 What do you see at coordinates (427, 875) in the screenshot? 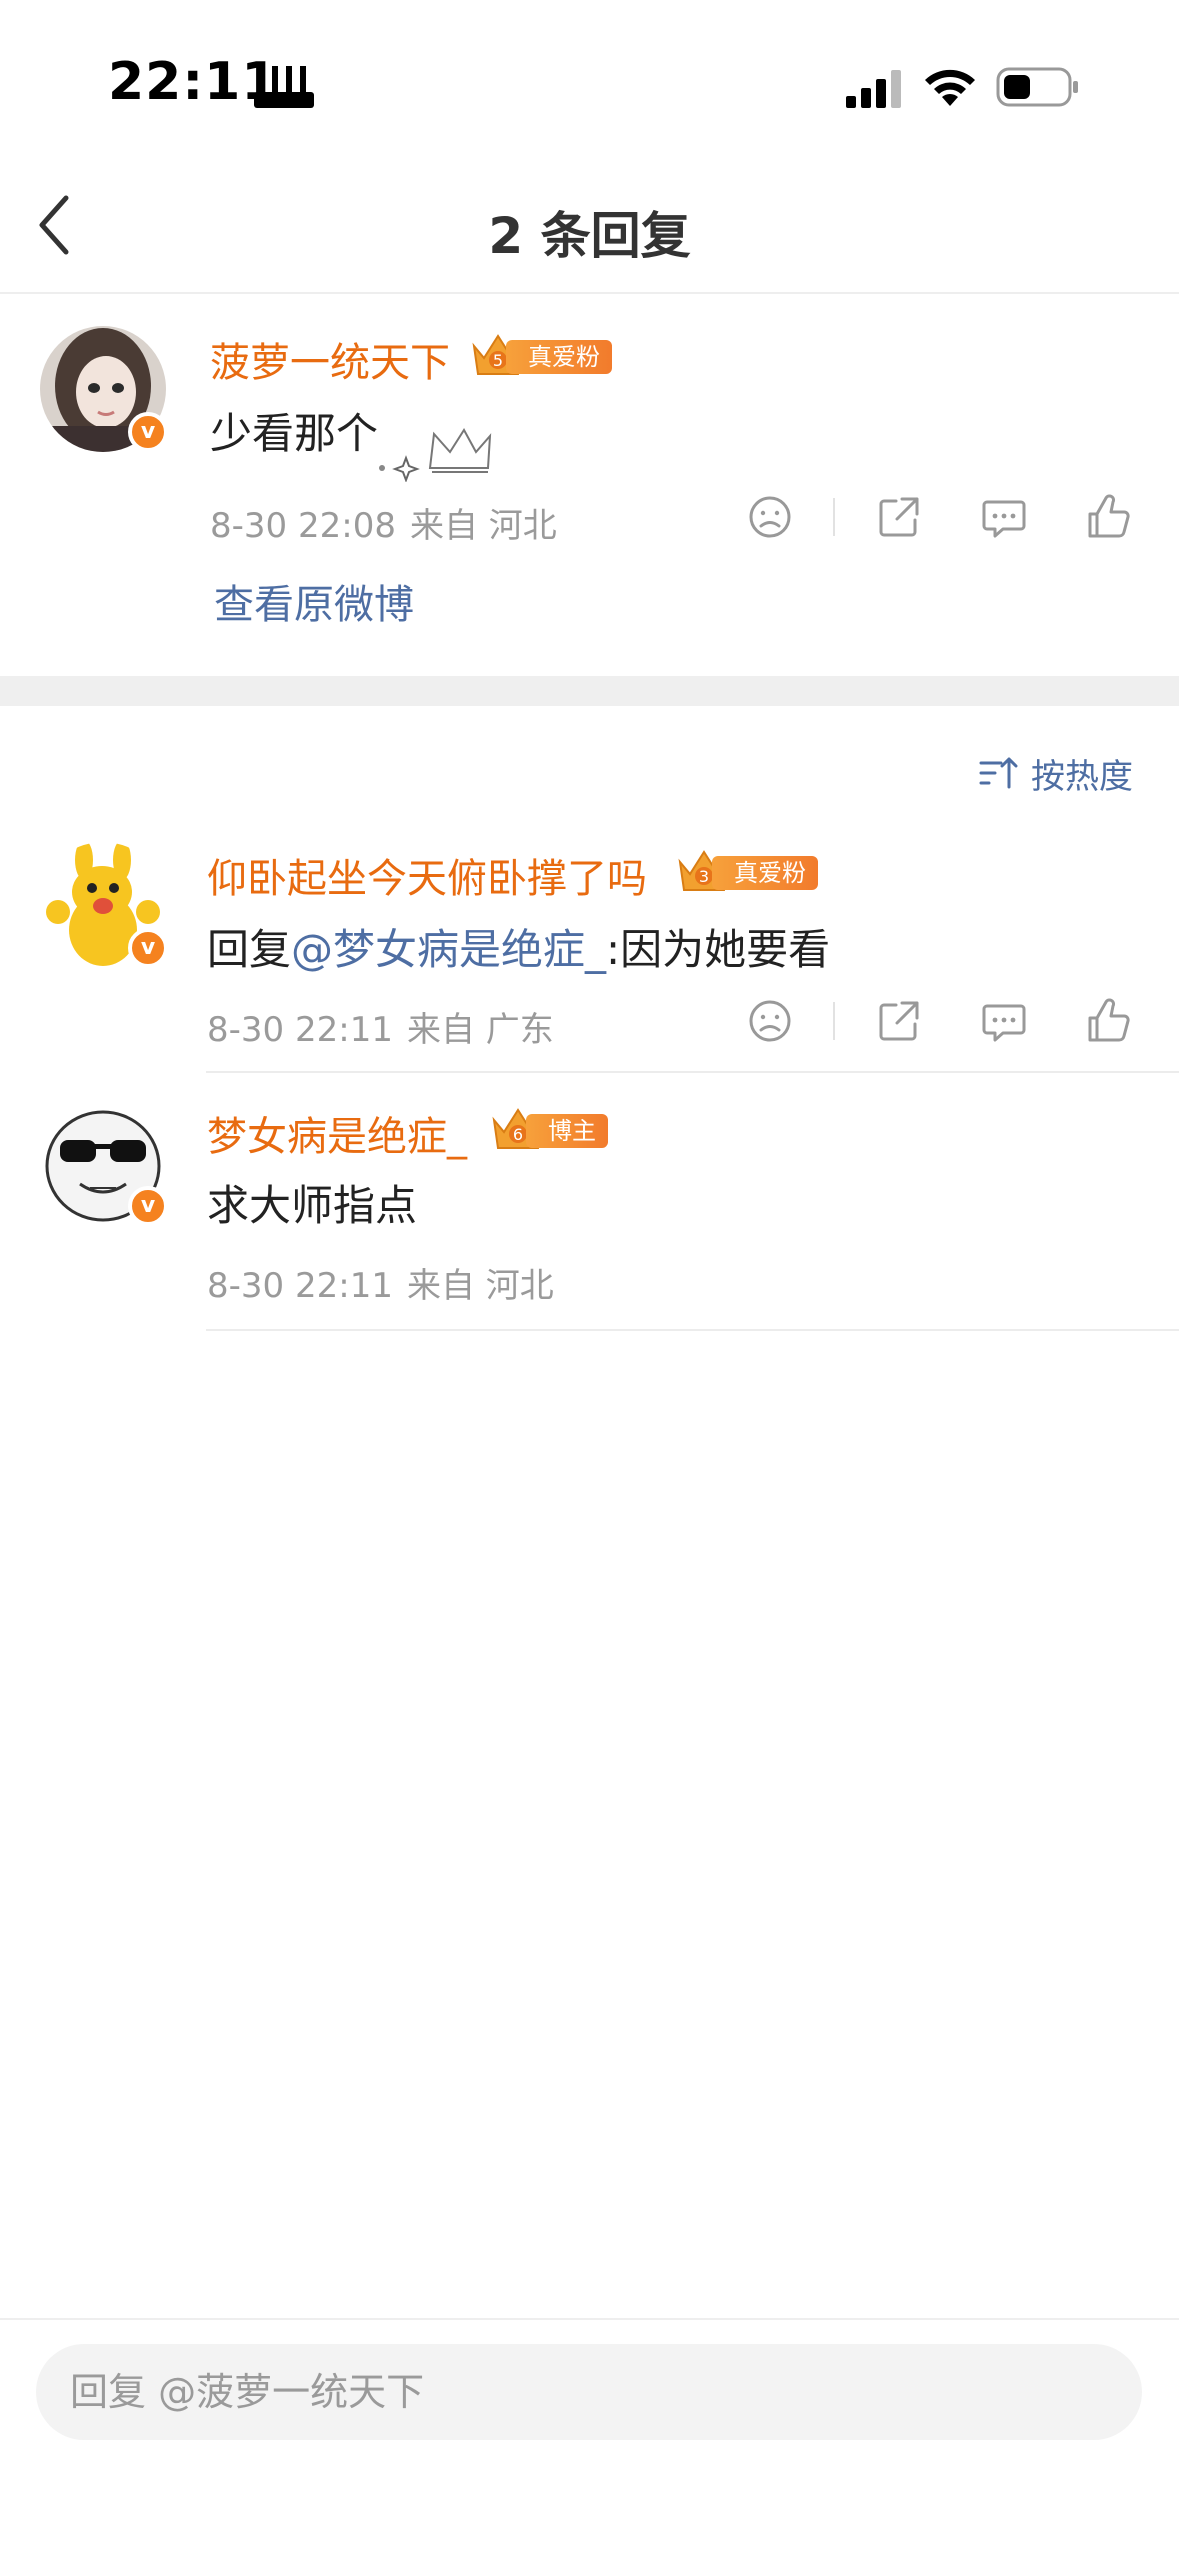
I see `reply-username: 仰卧起坐今天俯卧撑了吗` at bounding box center [427, 875].